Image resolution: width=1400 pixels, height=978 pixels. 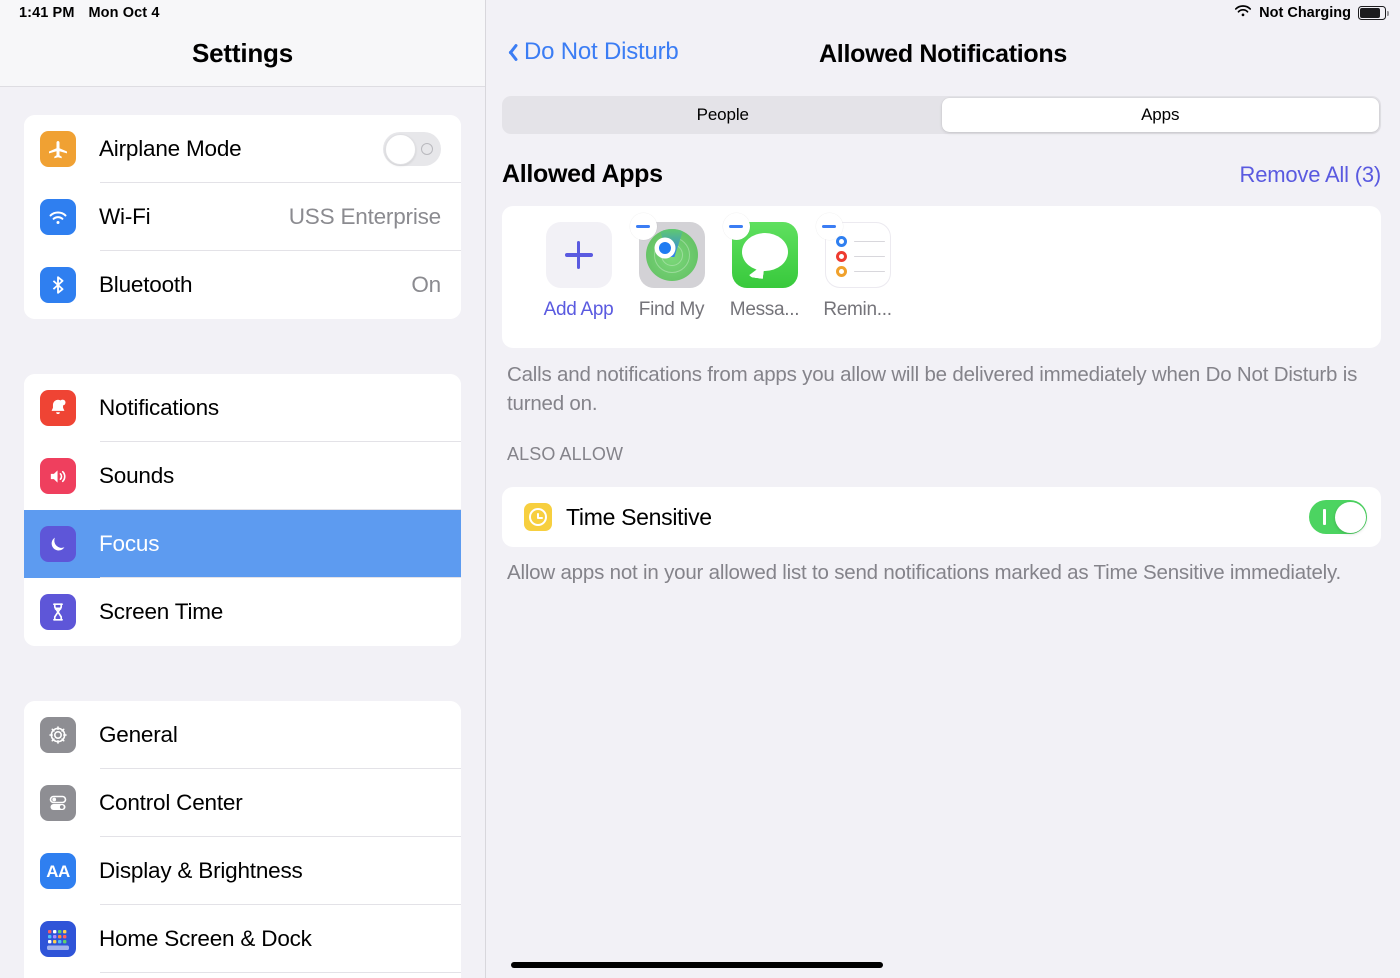 What do you see at coordinates (639, 516) in the screenshot?
I see `time-sensitive-label: Time Sensitive` at bounding box center [639, 516].